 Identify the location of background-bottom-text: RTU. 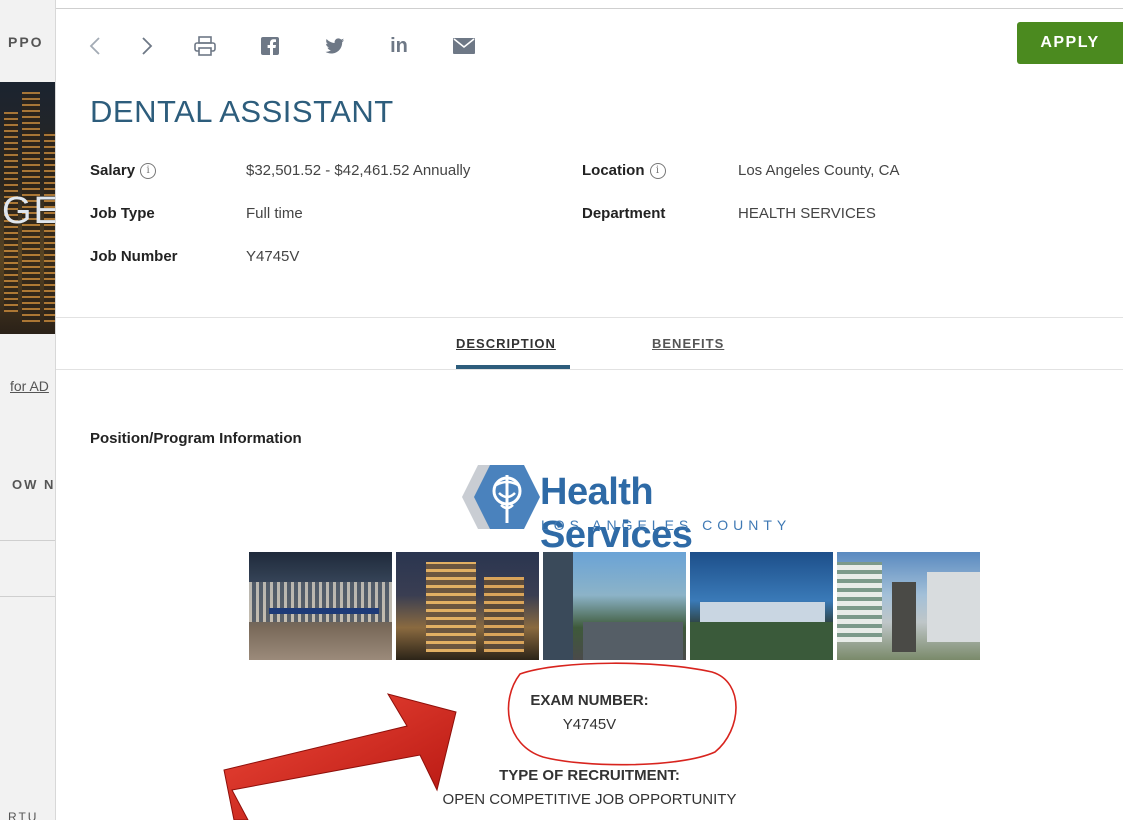
(23, 815).